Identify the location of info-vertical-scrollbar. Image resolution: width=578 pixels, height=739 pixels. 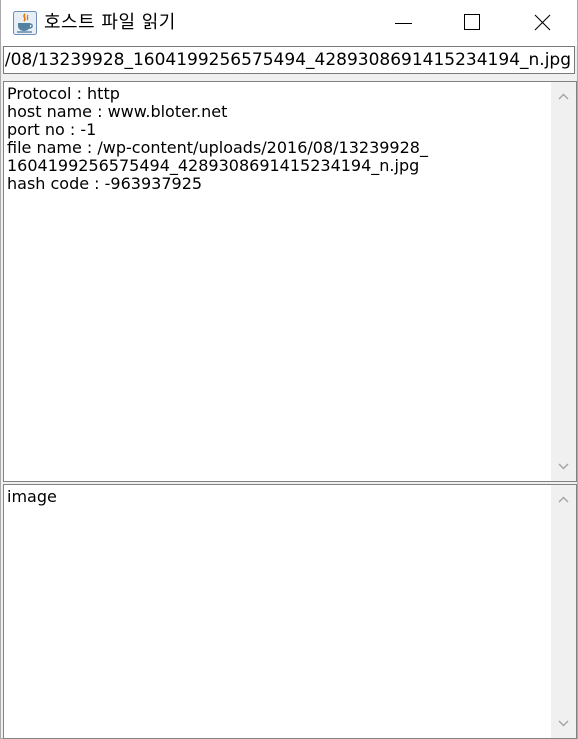
(563, 281).